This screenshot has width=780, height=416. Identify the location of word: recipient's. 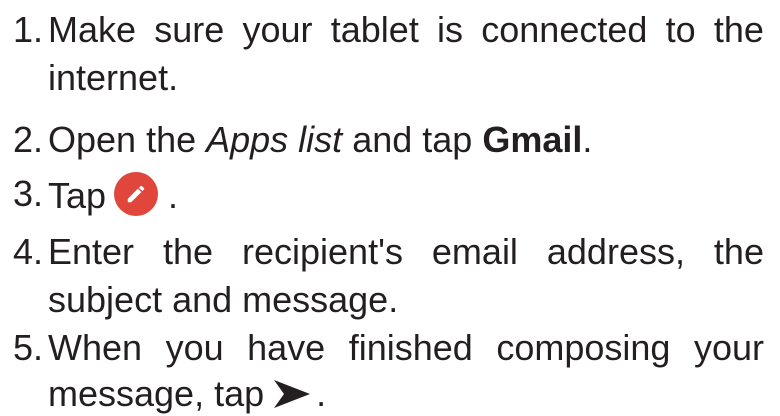
(322, 251).